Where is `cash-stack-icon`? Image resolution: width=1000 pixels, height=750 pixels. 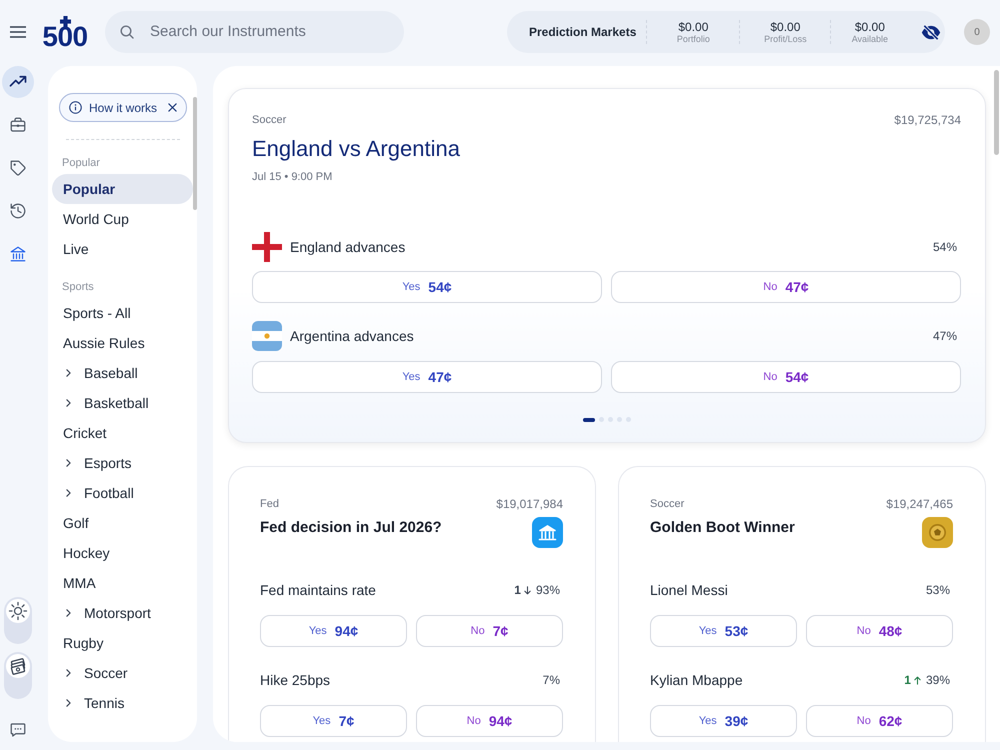
cash-stack-icon is located at coordinates (18, 666).